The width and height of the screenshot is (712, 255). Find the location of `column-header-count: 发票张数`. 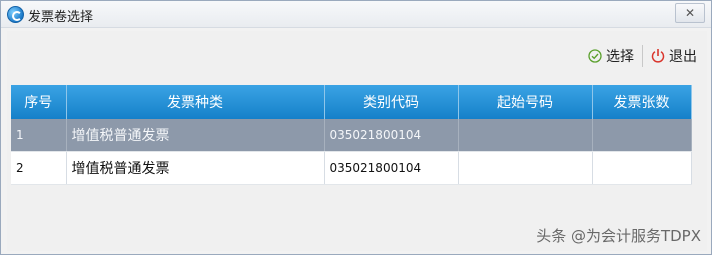

column-header-count: 发票张数 is located at coordinates (642, 102).